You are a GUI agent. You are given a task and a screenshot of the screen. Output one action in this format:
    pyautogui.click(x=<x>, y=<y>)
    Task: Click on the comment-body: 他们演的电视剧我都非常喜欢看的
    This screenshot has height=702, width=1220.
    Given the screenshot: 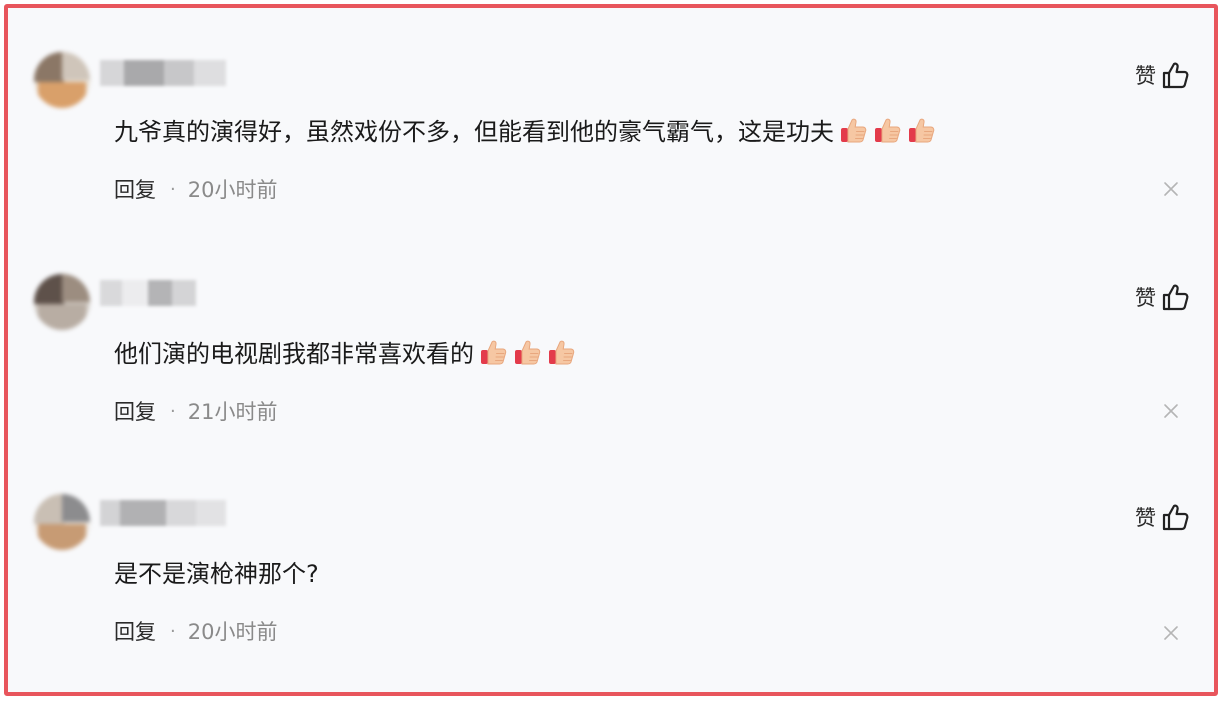 What is the action you would take?
    pyautogui.click(x=294, y=354)
    